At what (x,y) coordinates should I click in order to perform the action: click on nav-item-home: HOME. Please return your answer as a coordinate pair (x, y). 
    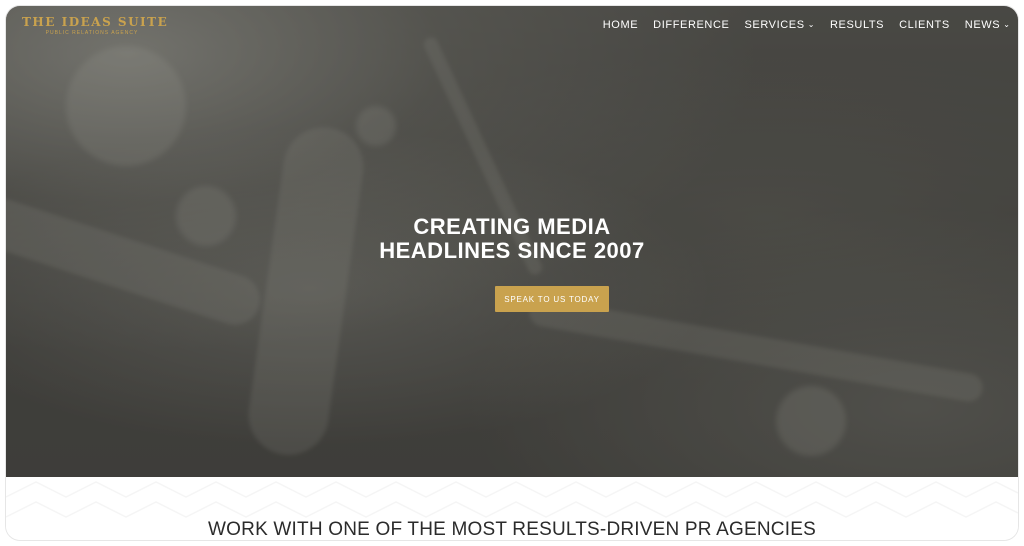
    Looking at the image, I should click on (620, 25).